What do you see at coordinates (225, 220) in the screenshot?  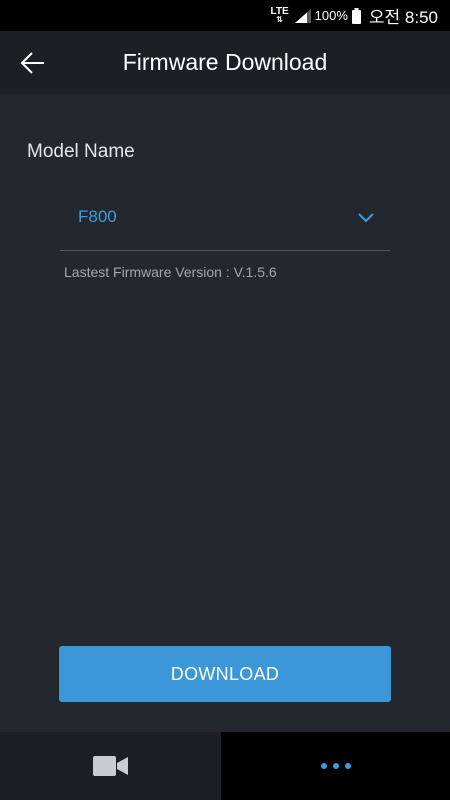 I see `model-dropdown: F800` at bounding box center [225, 220].